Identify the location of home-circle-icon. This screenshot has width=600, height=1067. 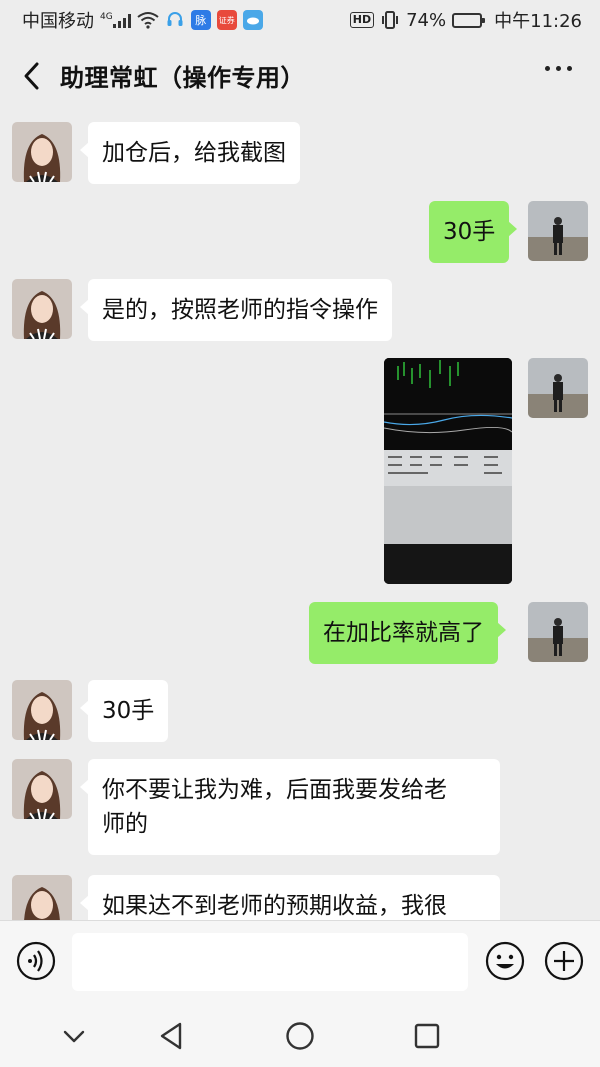
(300, 1036).